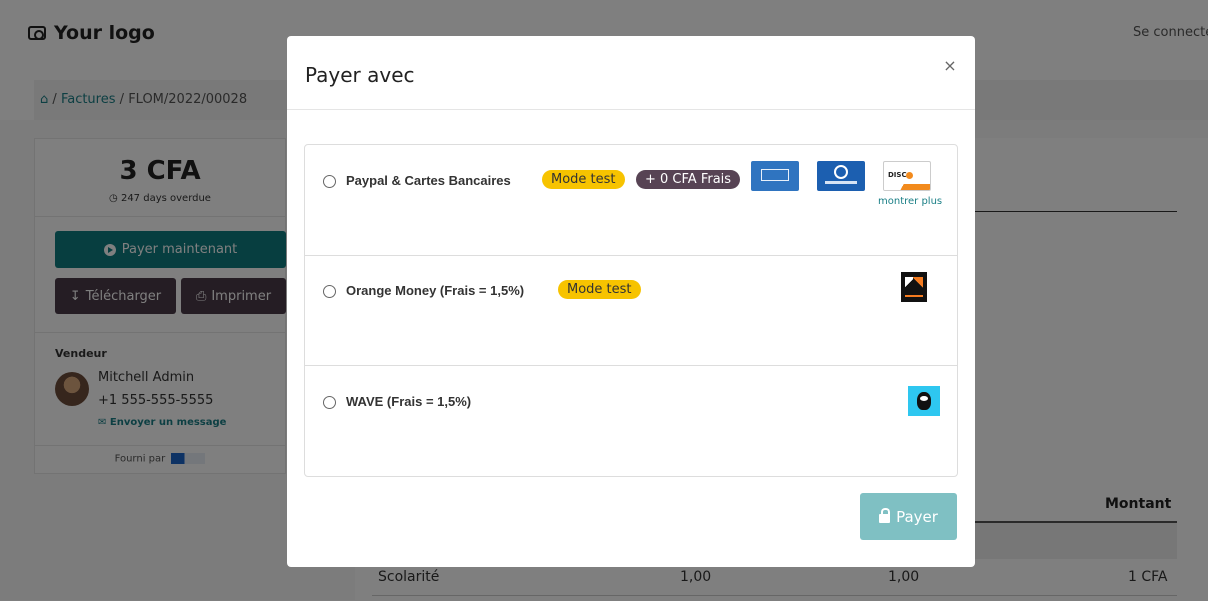  Describe the element at coordinates (914, 287) in the screenshot. I see `orange-money-logo-icon` at that location.